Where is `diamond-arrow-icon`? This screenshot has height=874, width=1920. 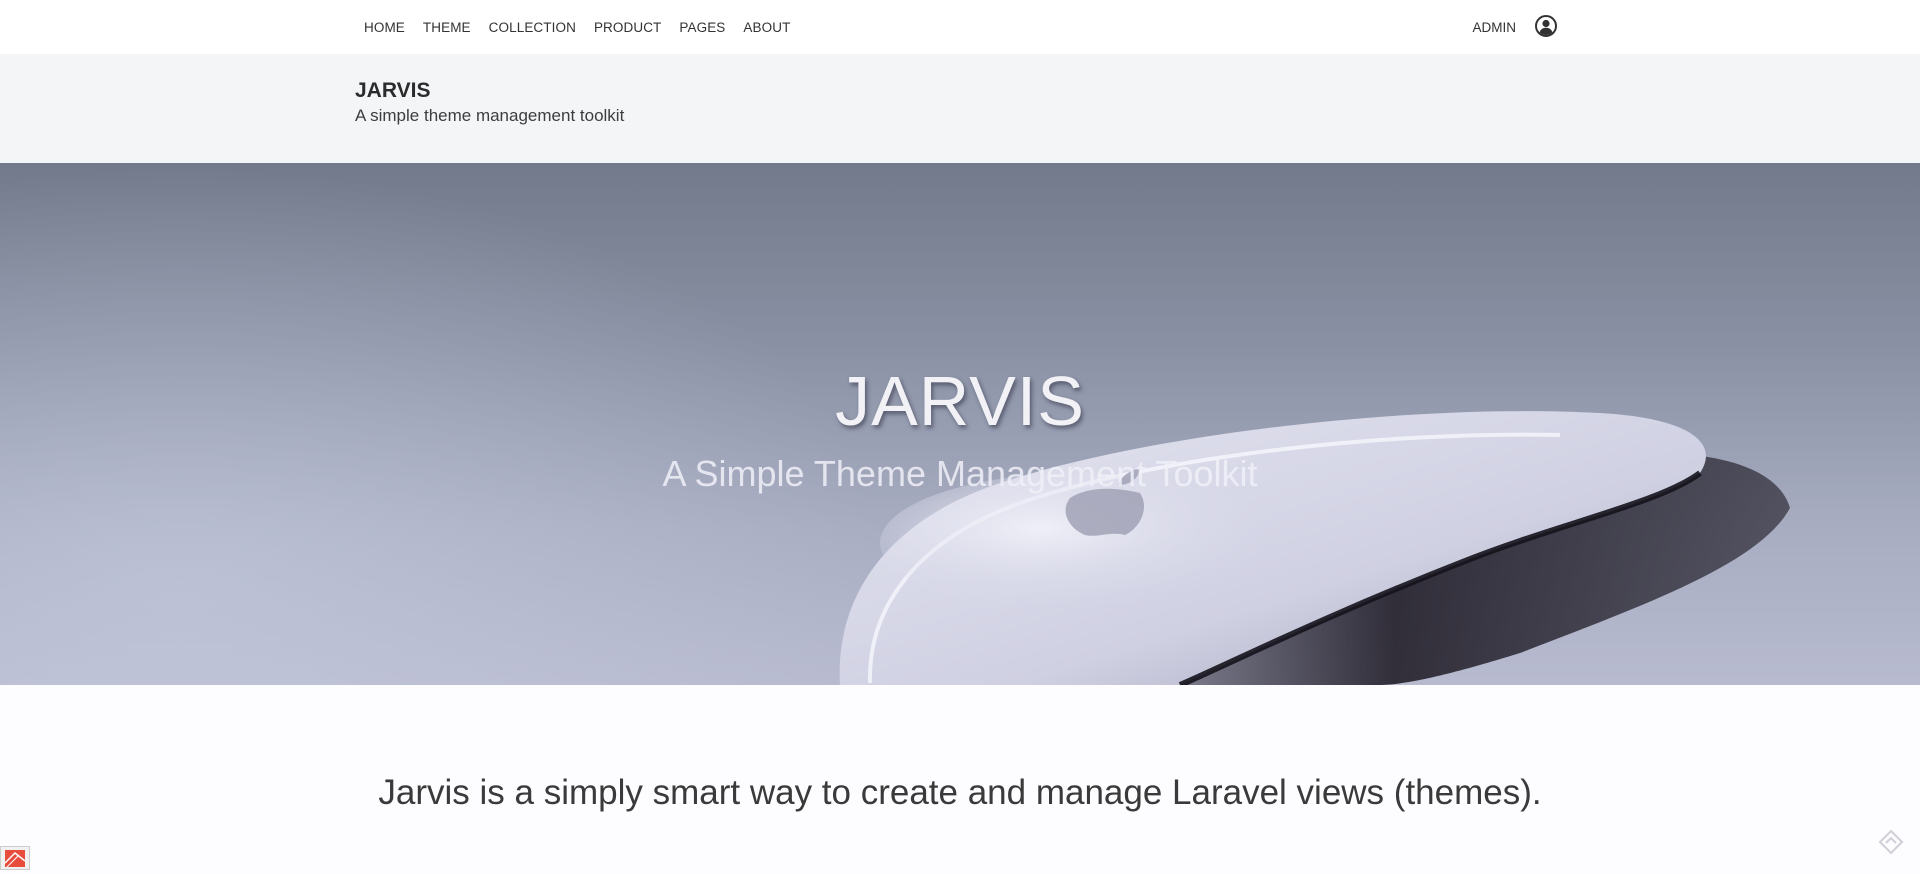
diamond-arrow-icon is located at coordinates (1891, 842).